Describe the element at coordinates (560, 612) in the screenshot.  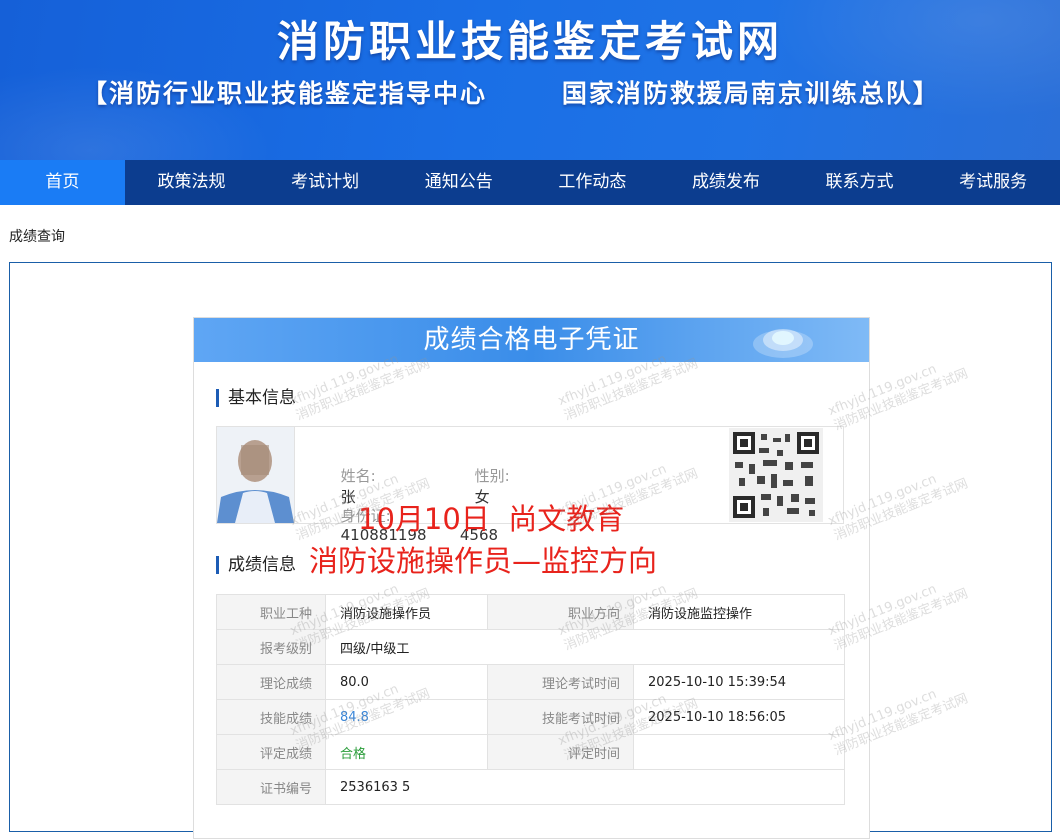
I see `direction-label: 职业方向` at that location.